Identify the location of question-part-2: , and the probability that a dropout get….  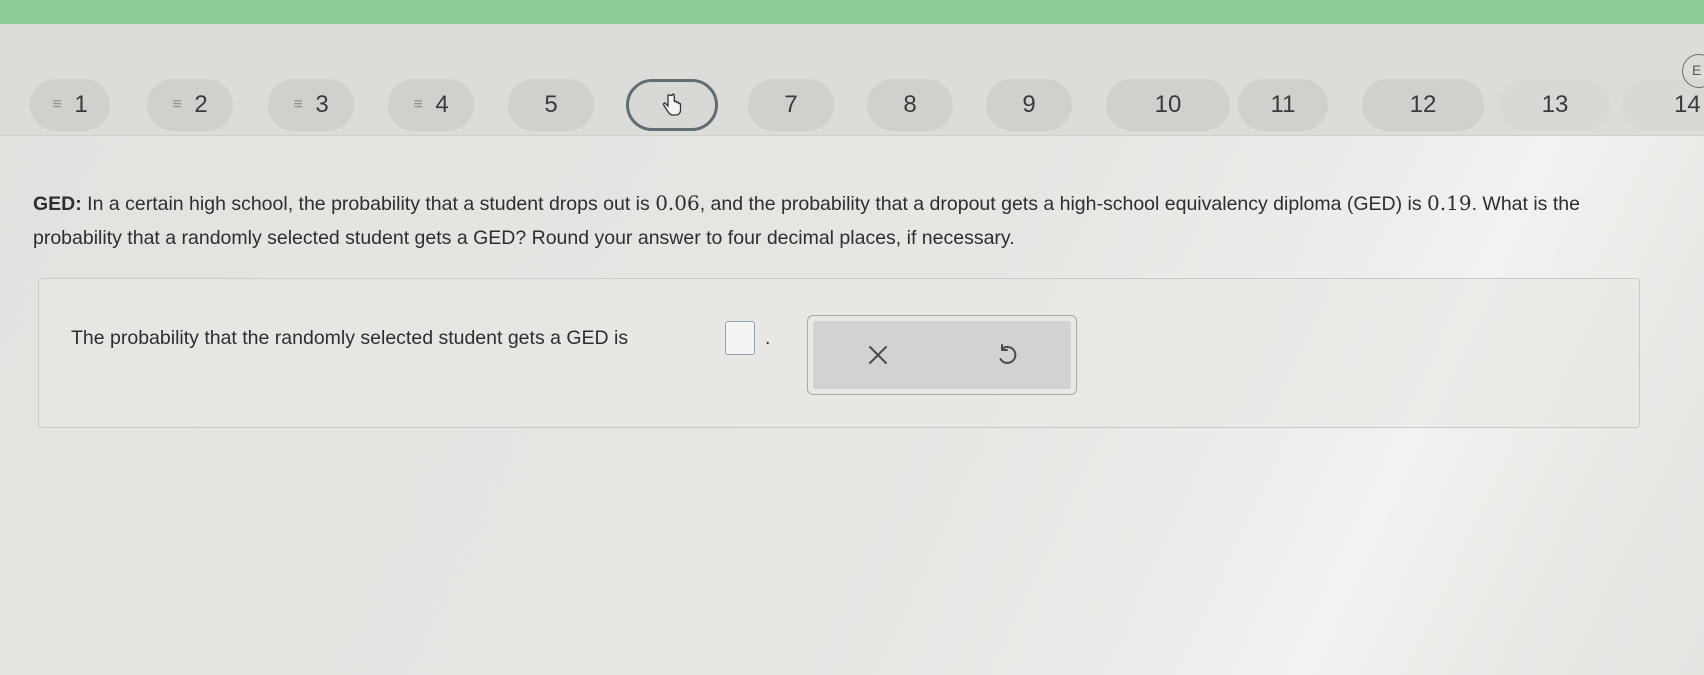
(1063, 204).